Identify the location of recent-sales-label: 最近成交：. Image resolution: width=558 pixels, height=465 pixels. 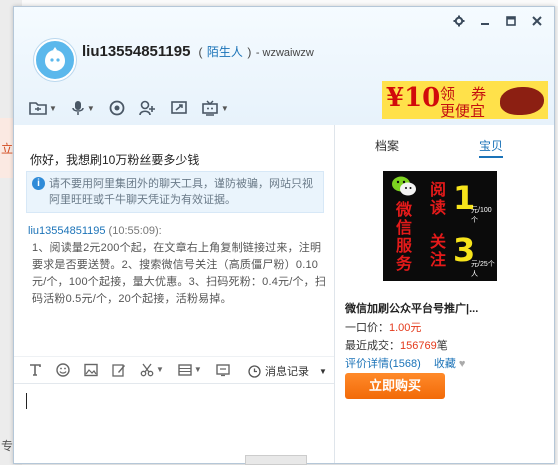
(372, 346).